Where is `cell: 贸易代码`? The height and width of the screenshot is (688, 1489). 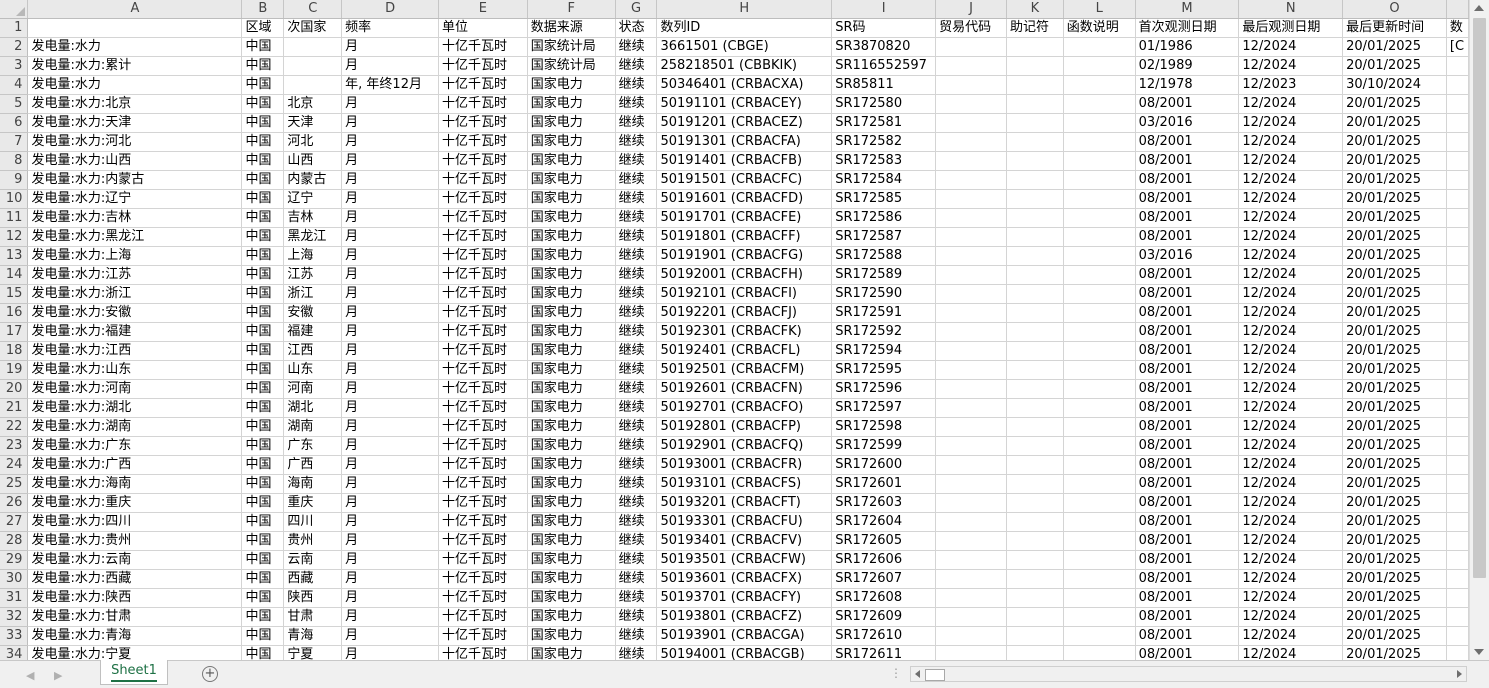 cell: 贸易代码 is located at coordinates (971, 28).